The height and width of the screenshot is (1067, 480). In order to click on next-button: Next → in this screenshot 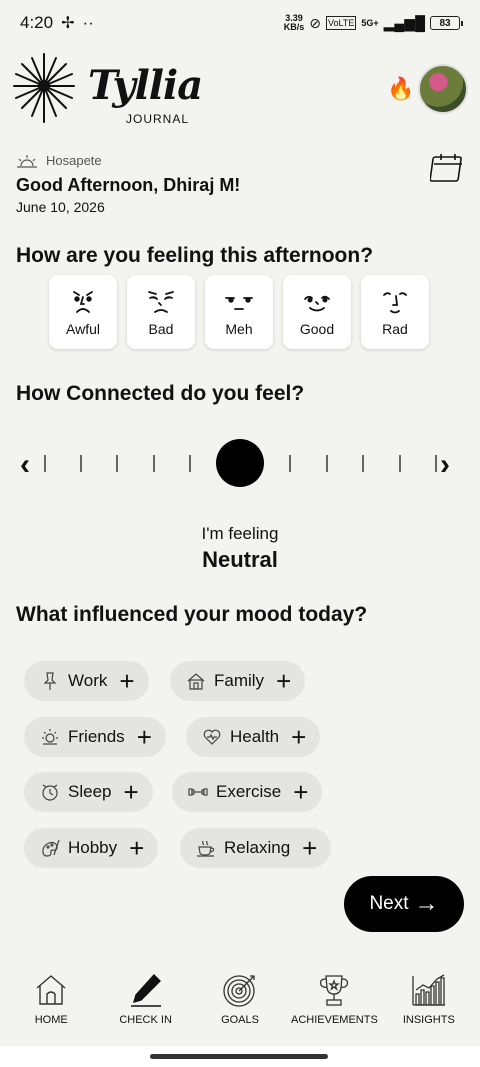, I will do `click(404, 904)`.